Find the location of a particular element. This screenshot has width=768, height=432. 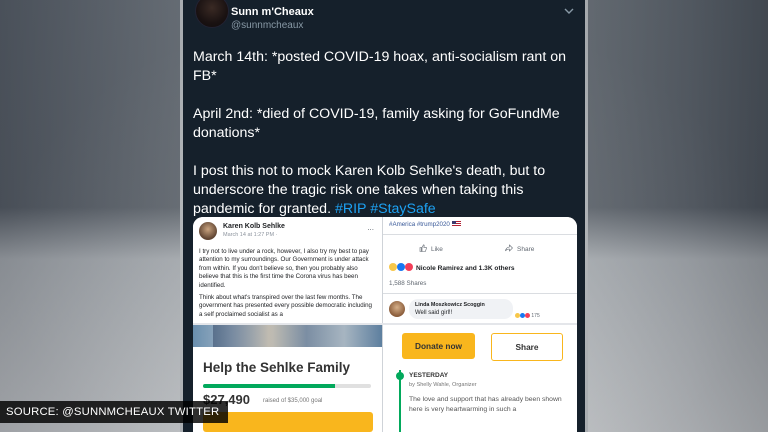

haha-reaction-icon is located at coordinates (393, 267).